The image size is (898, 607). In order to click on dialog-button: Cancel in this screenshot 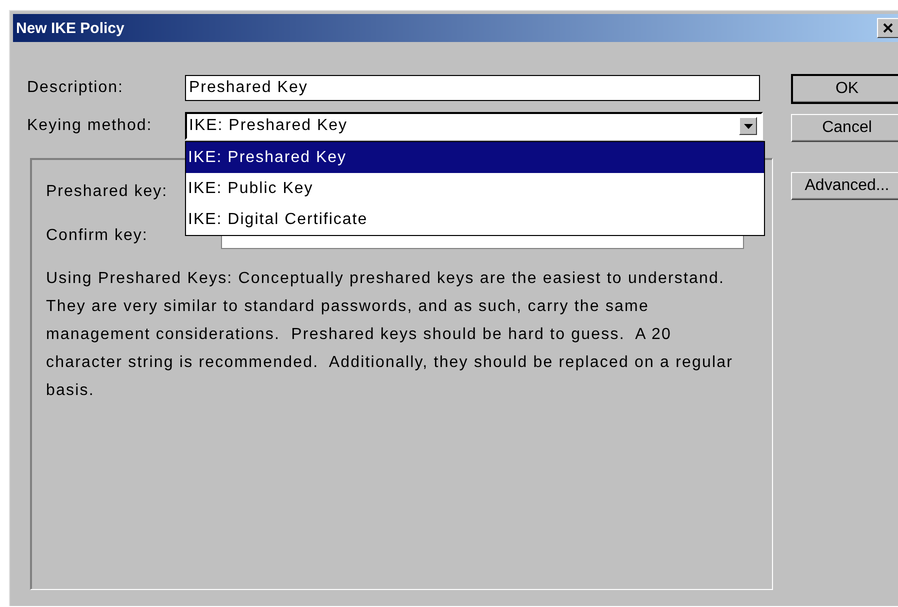, I will do `click(844, 128)`.